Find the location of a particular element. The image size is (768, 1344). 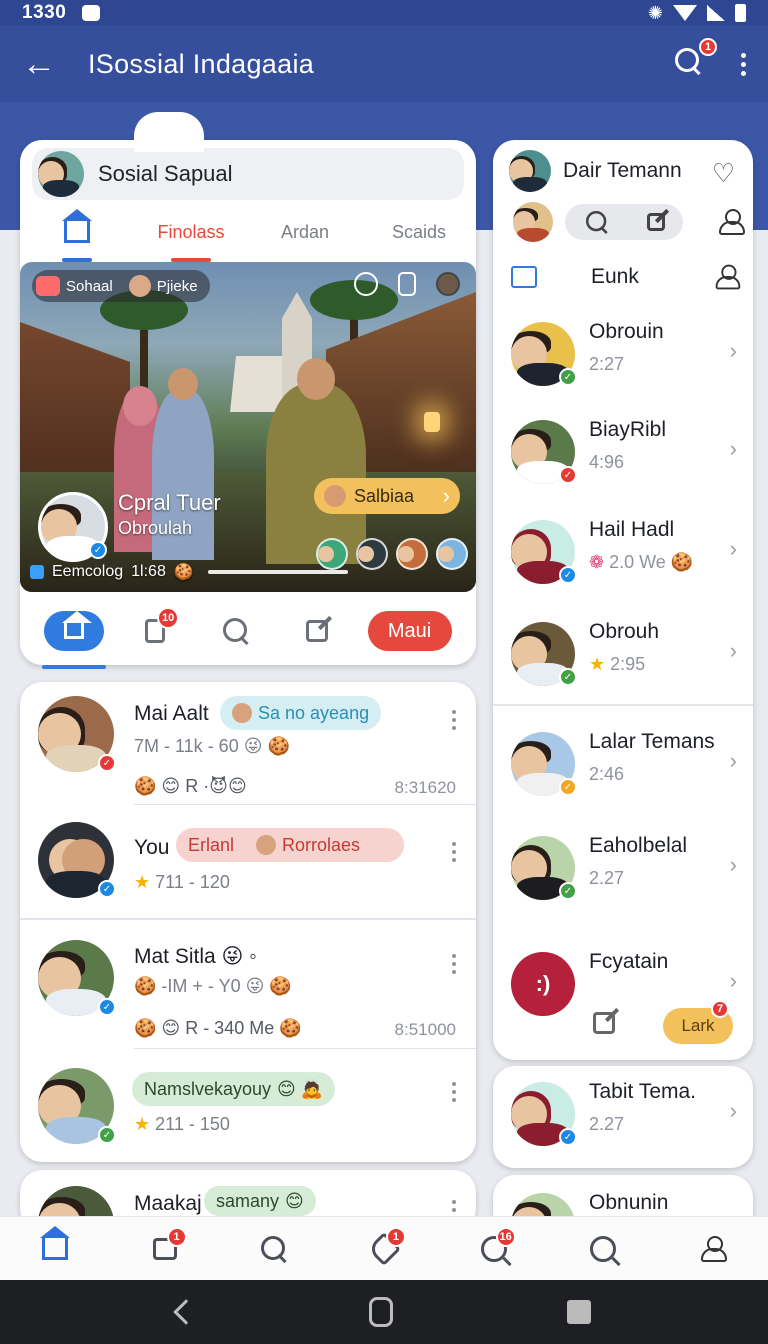

contact-time-text: 2.0 We is located at coordinates (637, 562).